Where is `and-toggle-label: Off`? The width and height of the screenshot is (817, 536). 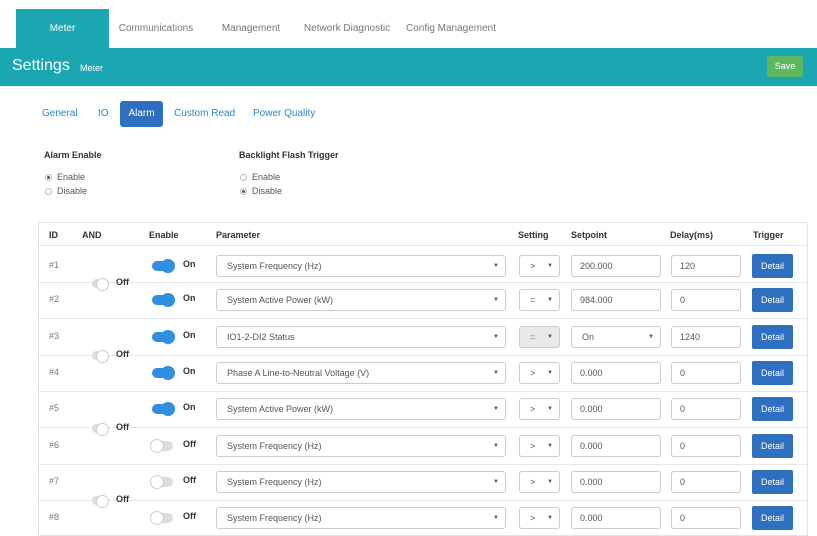
and-toggle-label: Off is located at coordinates (122, 499).